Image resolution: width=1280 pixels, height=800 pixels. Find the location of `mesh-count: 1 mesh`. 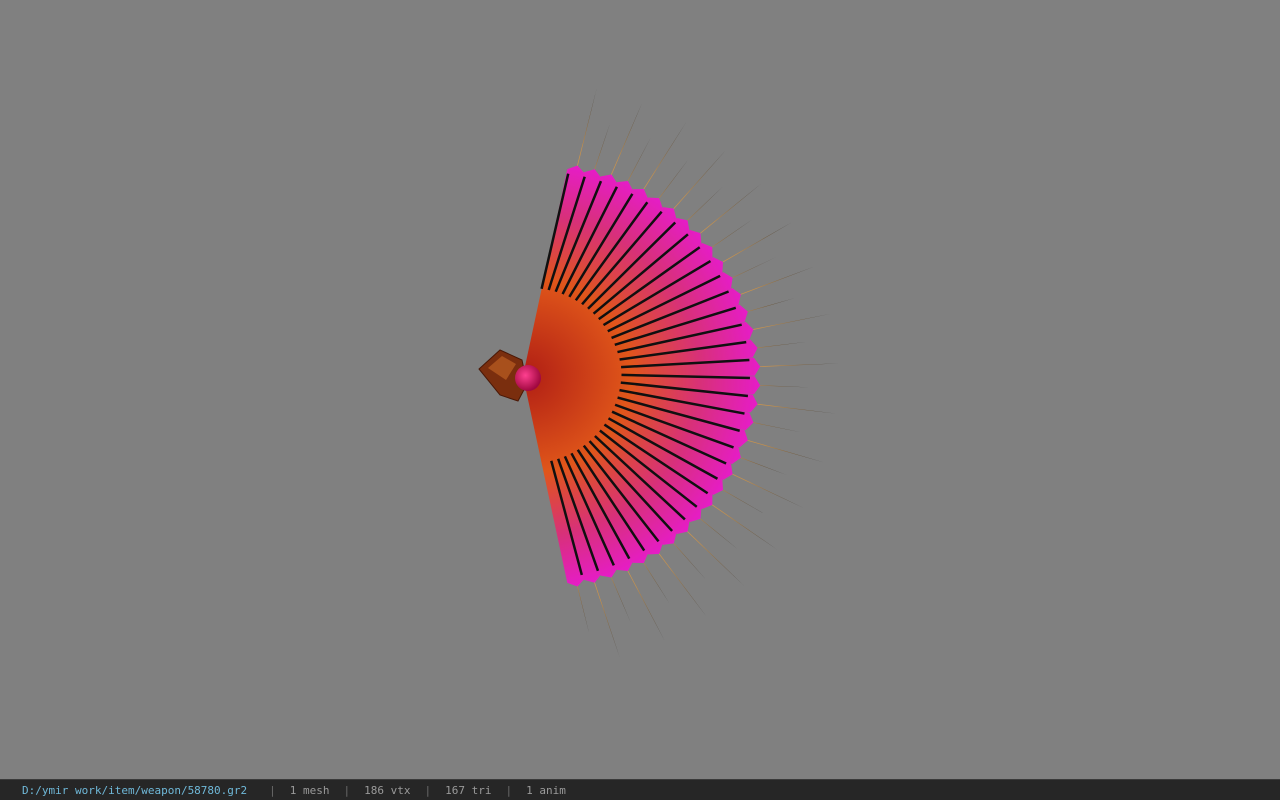

mesh-count: 1 mesh is located at coordinates (309, 790).